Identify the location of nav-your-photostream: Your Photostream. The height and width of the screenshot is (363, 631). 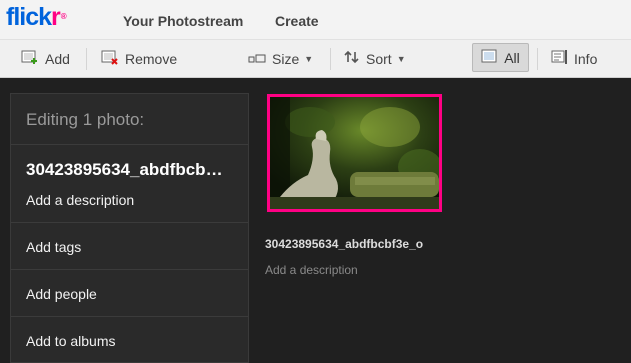
(183, 21).